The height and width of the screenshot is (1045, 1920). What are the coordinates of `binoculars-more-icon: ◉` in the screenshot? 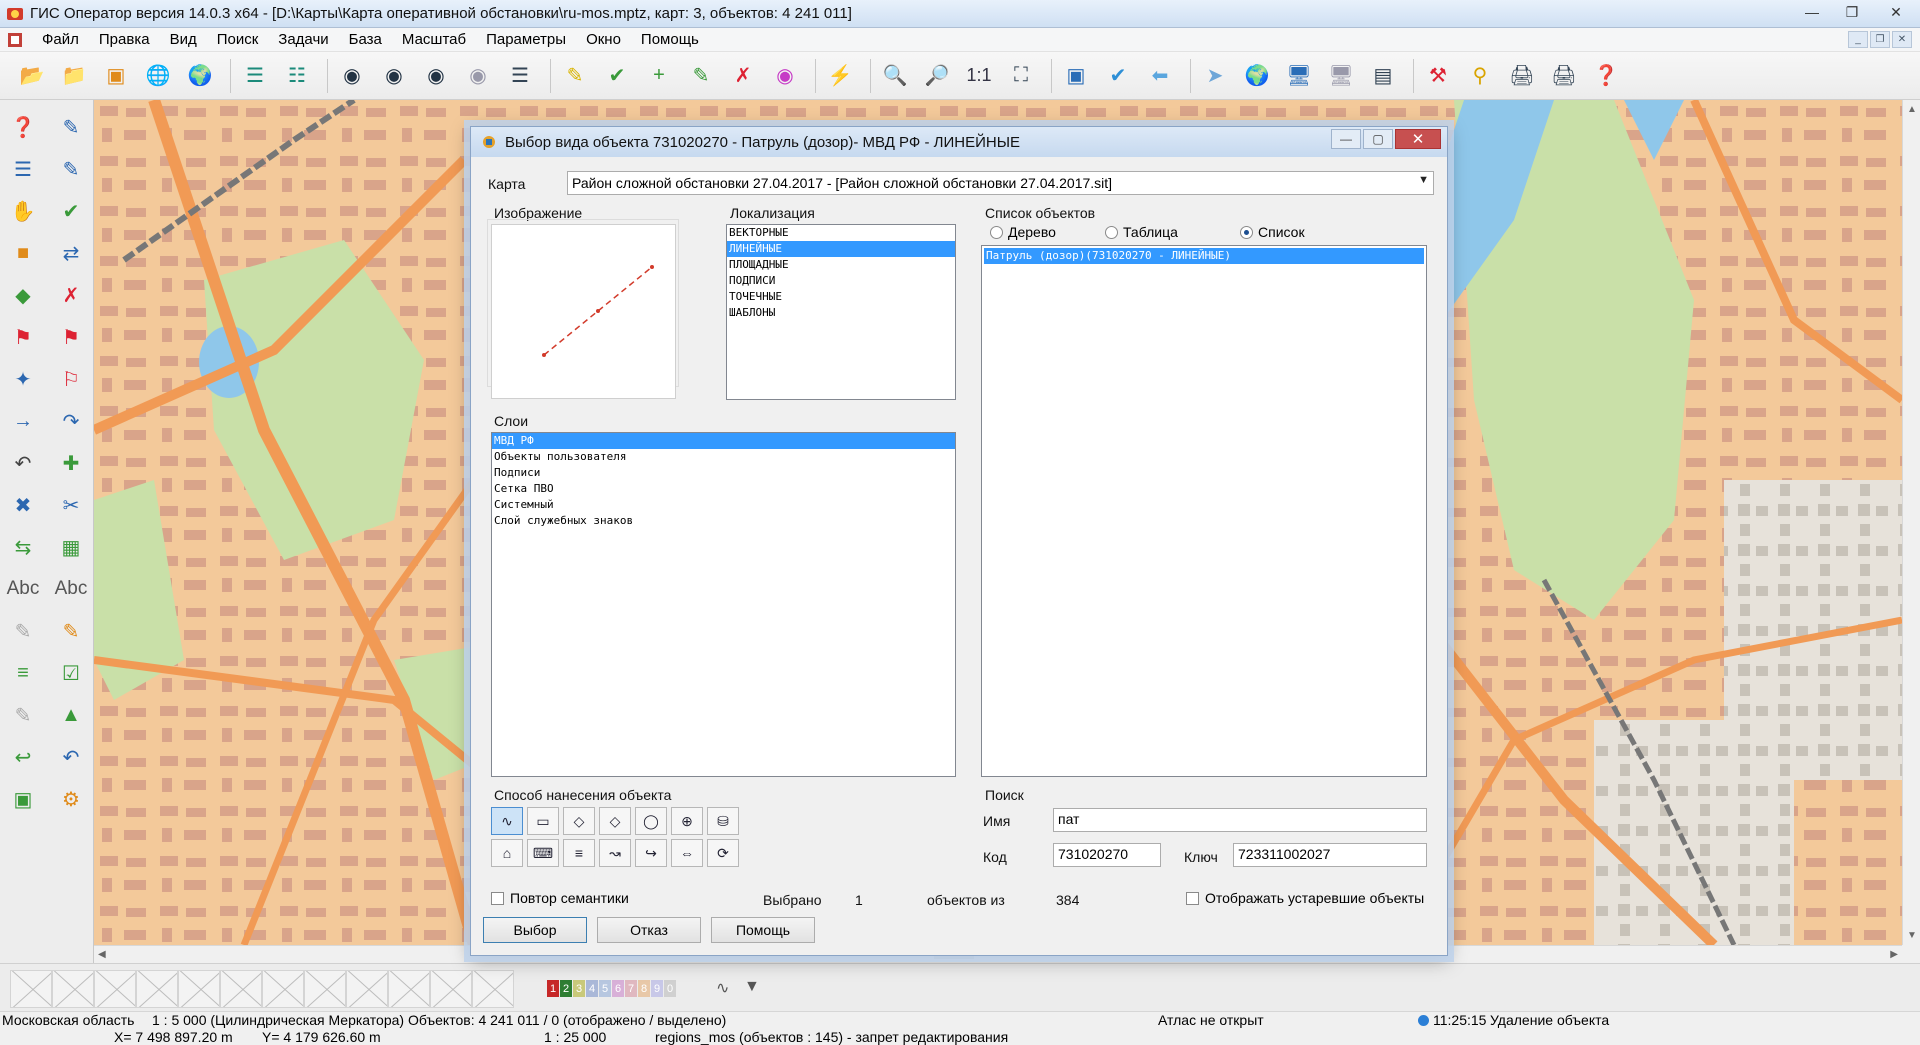 It's located at (436, 76).